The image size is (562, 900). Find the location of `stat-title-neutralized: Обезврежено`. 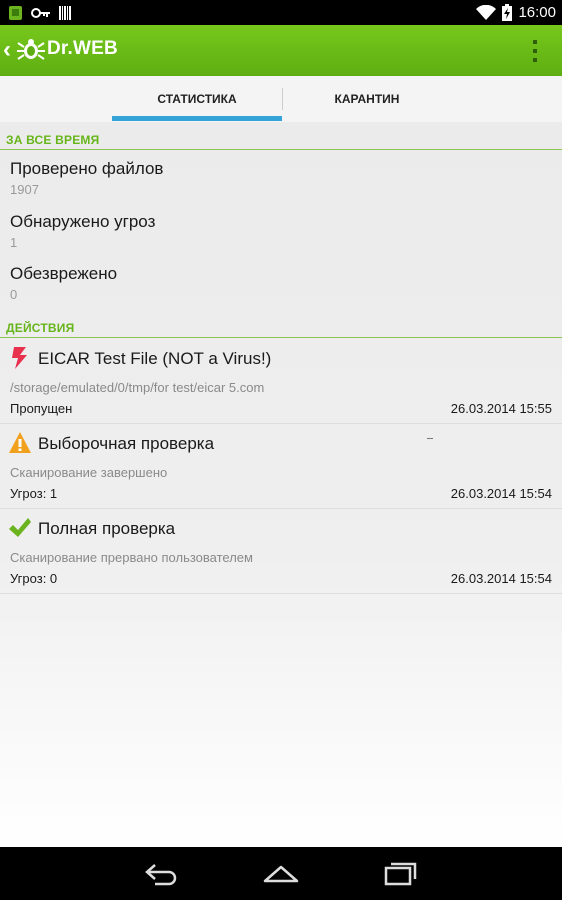

stat-title-neutralized: Обезврежено is located at coordinates (64, 273).